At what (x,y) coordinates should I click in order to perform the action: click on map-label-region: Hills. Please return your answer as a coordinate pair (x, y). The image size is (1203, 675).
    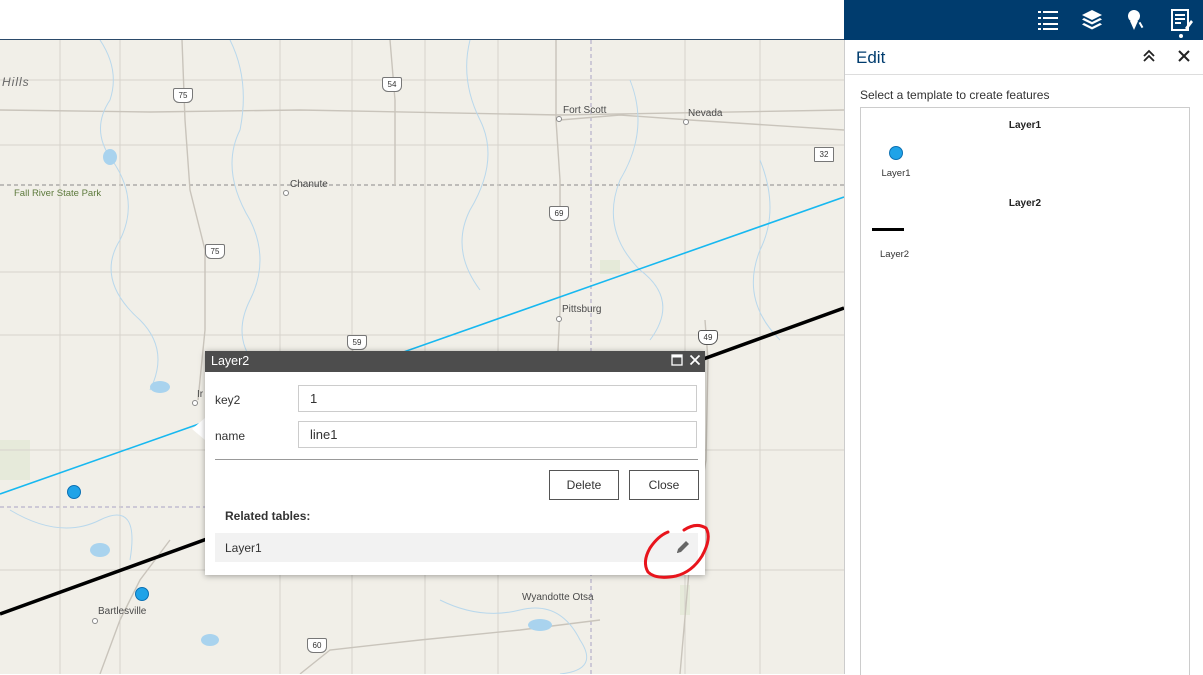
    Looking at the image, I should click on (16, 82).